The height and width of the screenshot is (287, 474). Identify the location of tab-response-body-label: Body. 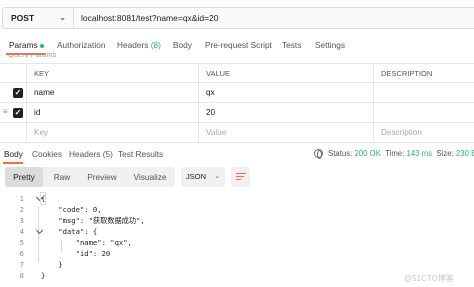
(13, 154).